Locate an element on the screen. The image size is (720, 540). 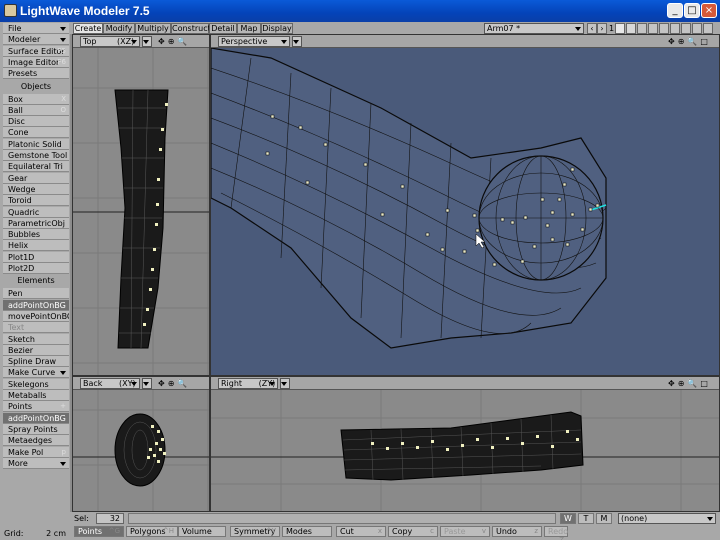
modes-button: Modes is located at coordinates (307, 531).